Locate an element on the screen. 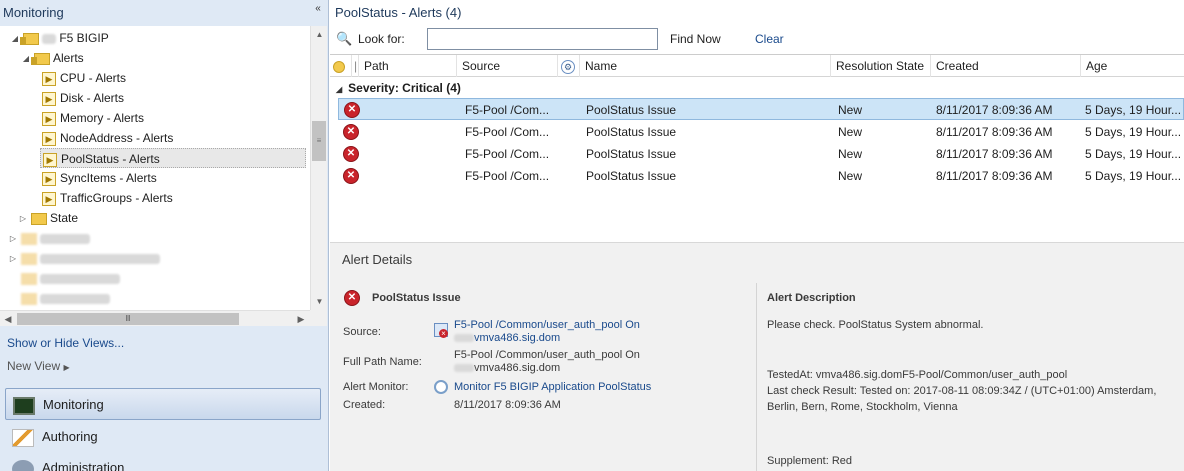 This screenshot has height=471, width=1184. tree-node-state: ▷ State is located at coordinates (48, 218).